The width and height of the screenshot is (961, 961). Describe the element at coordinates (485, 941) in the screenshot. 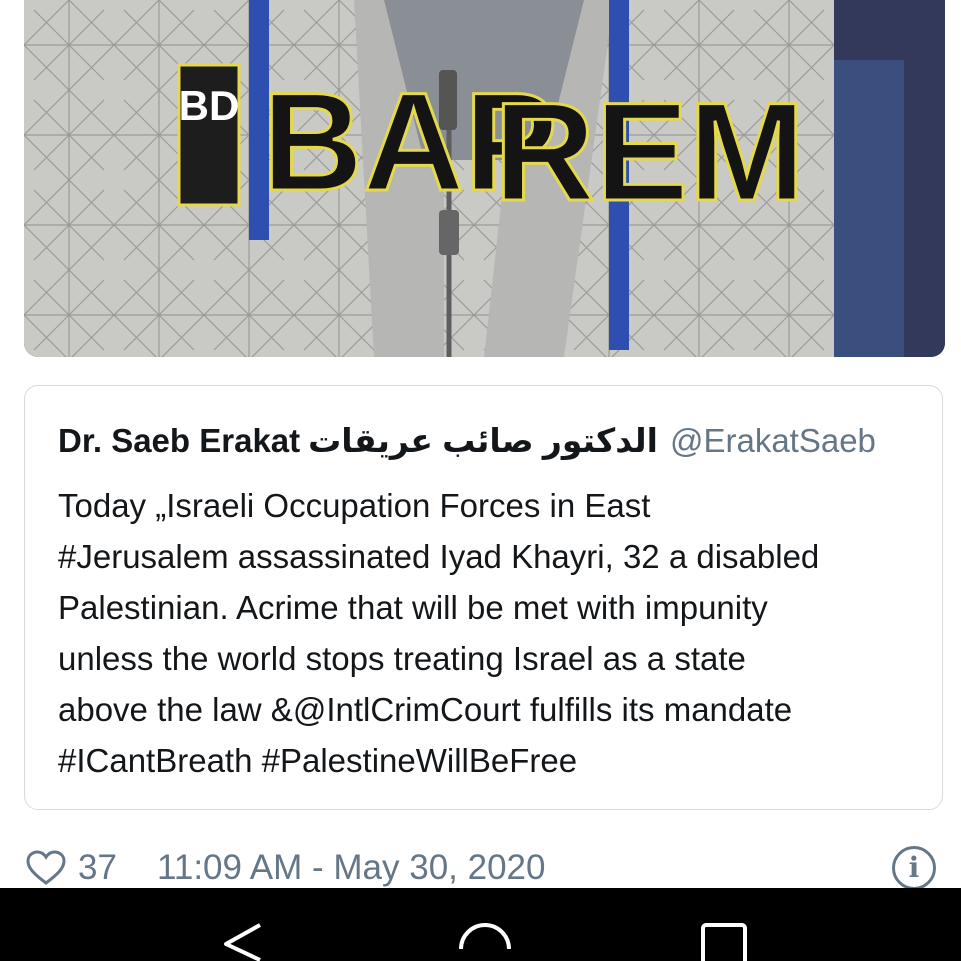

I see `home-icon` at that location.